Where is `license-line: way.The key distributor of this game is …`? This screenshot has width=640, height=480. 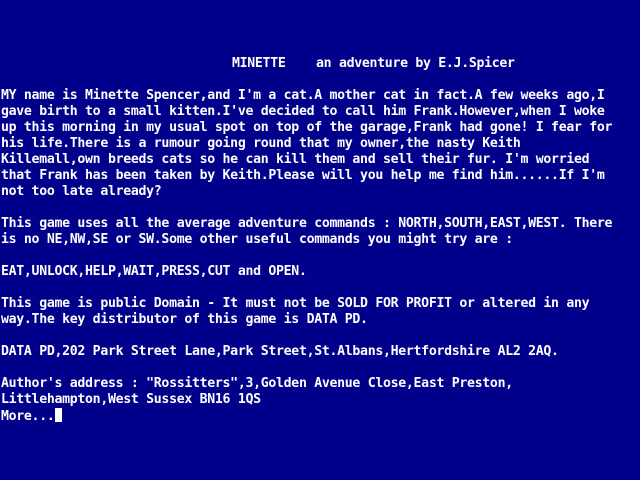
license-line: way.The key distributor of this game is … is located at coordinates (184, 319).